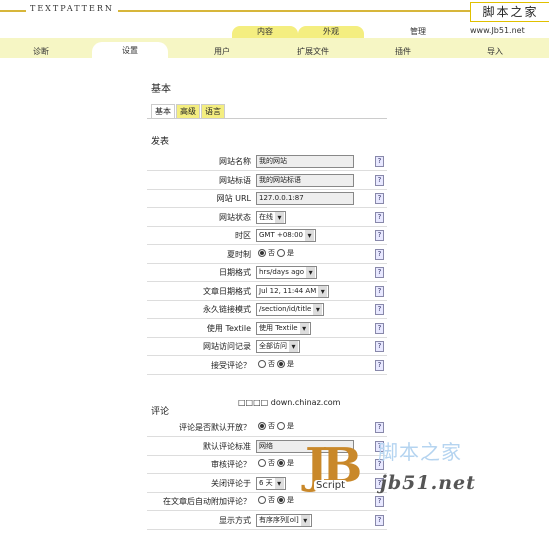  What do you see at coordinates (279, 519) in the screenshot?
I see `select-value: 有序序列[ol]` at bounding box center [279, 519].